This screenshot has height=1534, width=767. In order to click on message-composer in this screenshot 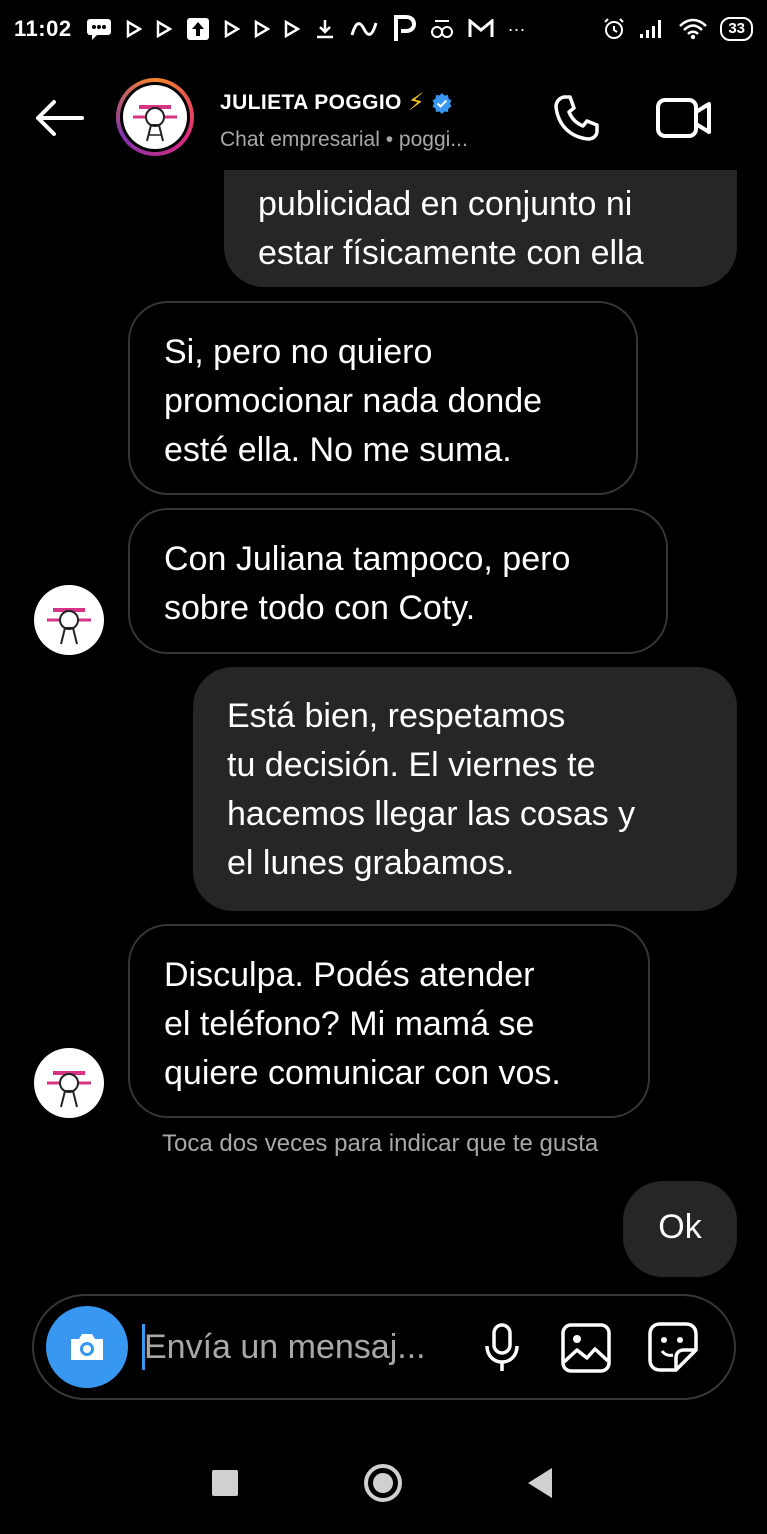, I will do `click(384, 1347)`.